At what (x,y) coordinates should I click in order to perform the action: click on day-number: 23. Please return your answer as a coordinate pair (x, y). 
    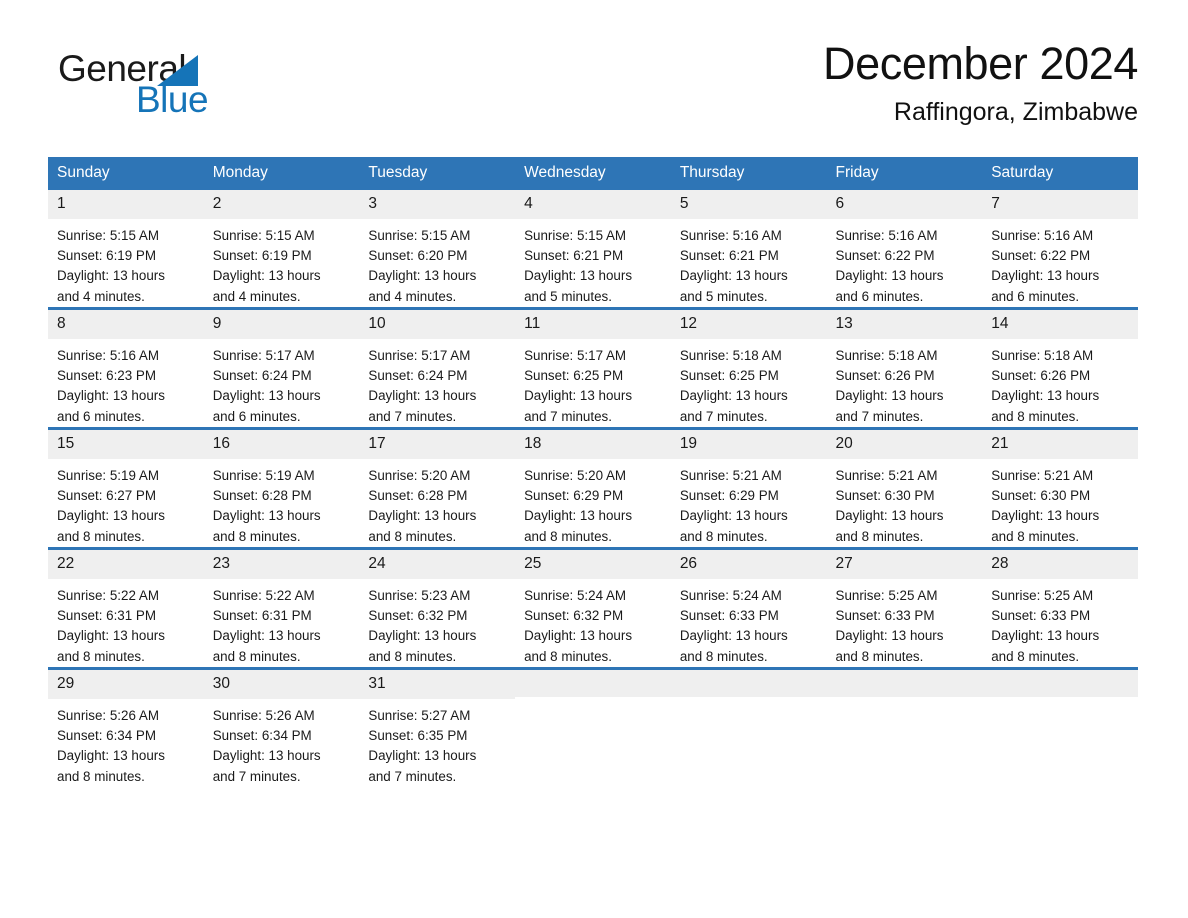
    Looking at the image, I should click on (281, 564).